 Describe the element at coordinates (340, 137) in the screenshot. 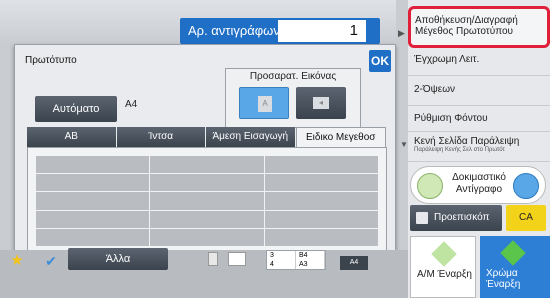

I see `tab-special-size: Ειδικο Μεγεθοσ` at that location.